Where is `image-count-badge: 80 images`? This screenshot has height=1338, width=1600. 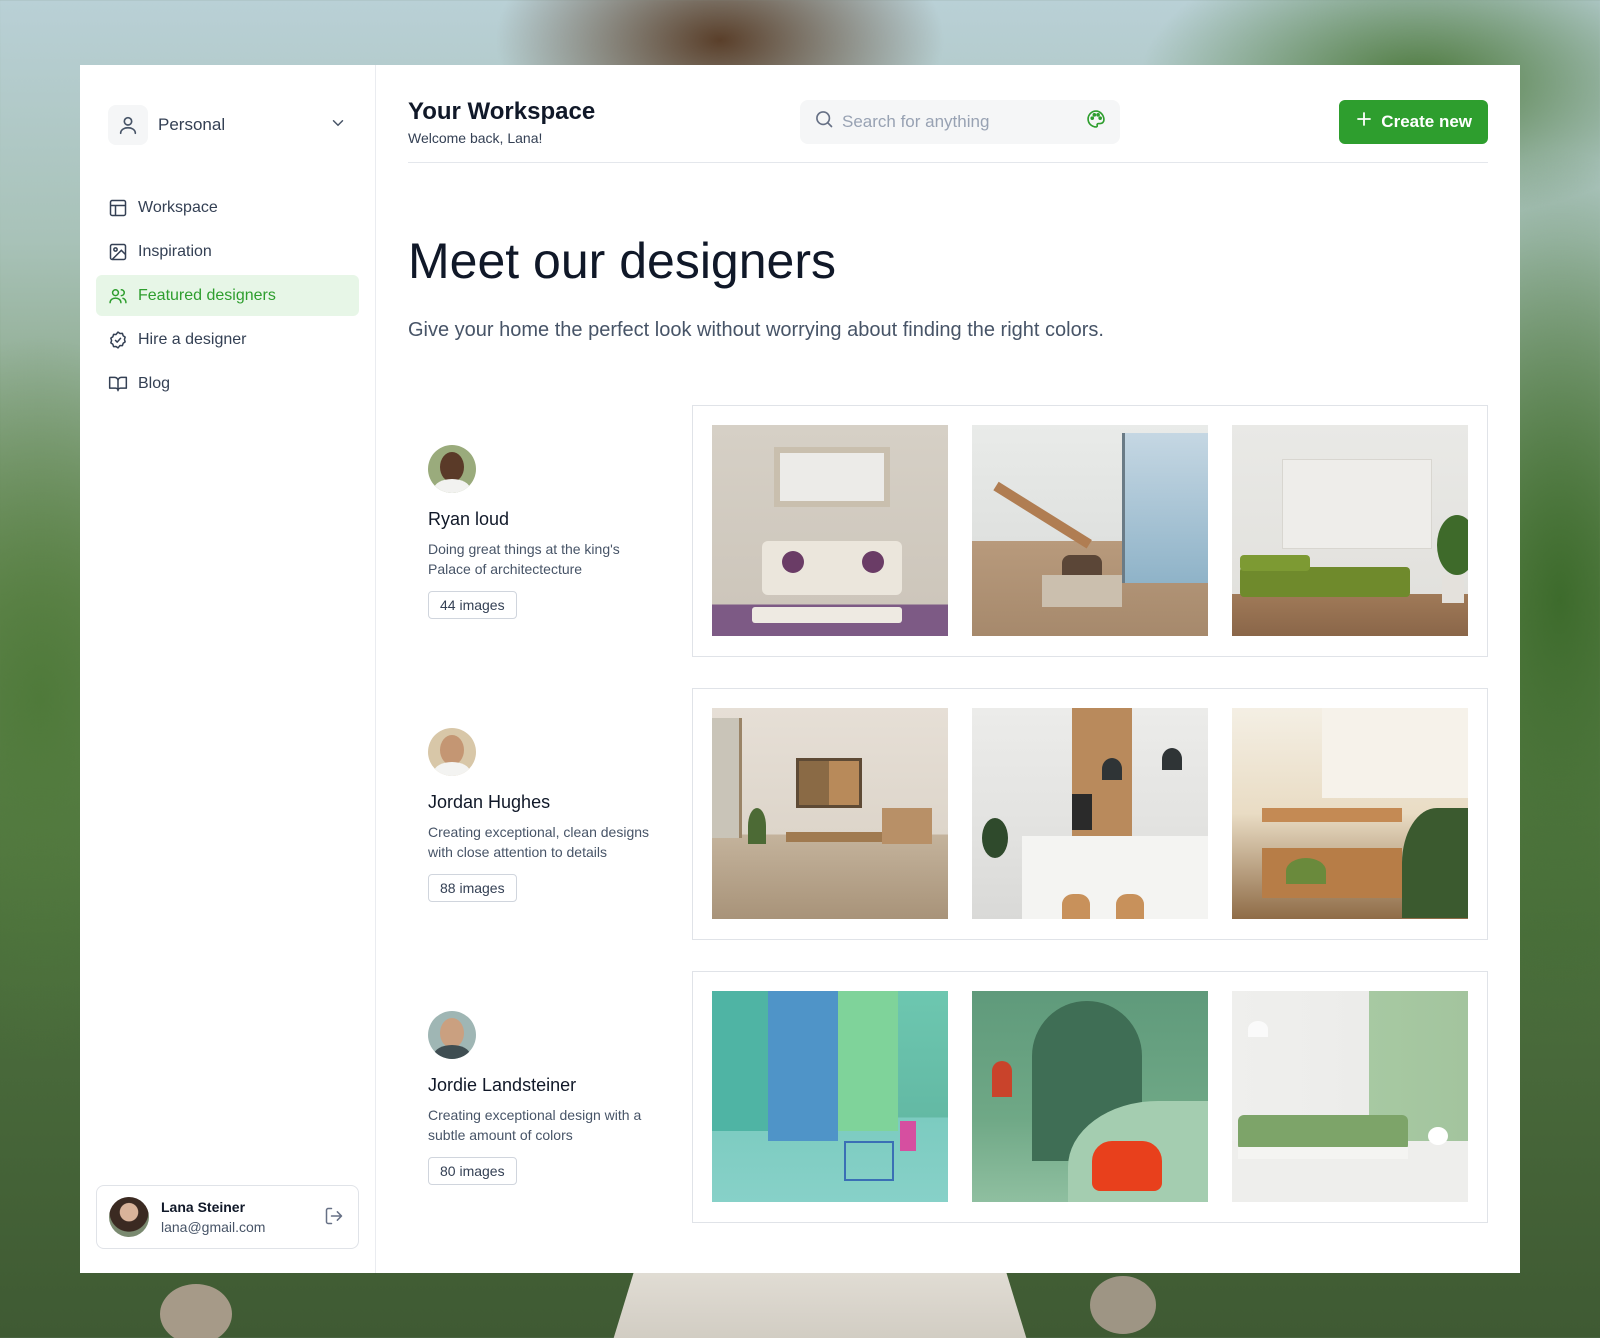
image-count-badge: 80 images is located at coordinates (472, 1171).